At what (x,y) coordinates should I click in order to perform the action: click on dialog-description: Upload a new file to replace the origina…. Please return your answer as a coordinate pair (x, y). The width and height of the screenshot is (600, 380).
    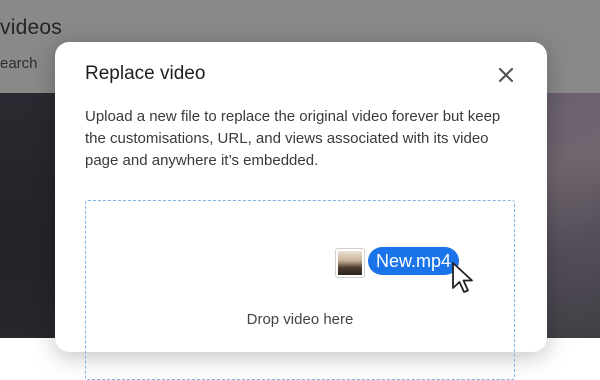
    Looking at the image, I should click on (293, 138).